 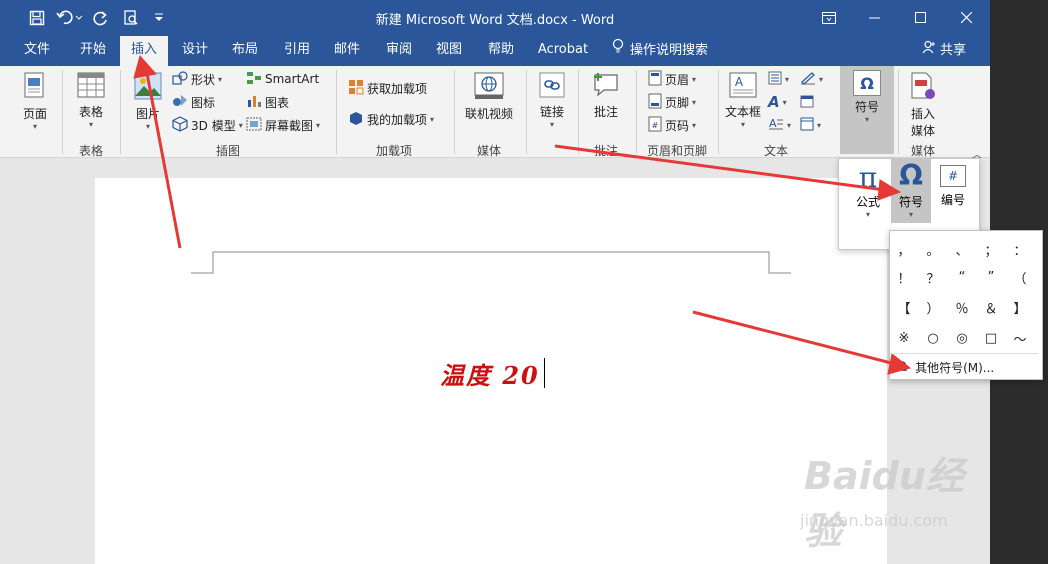 What do you see at coordinates (148, 99) in the screenshot?
I see `picture-button: 图片 ▾` at bounding box center [148, 99].